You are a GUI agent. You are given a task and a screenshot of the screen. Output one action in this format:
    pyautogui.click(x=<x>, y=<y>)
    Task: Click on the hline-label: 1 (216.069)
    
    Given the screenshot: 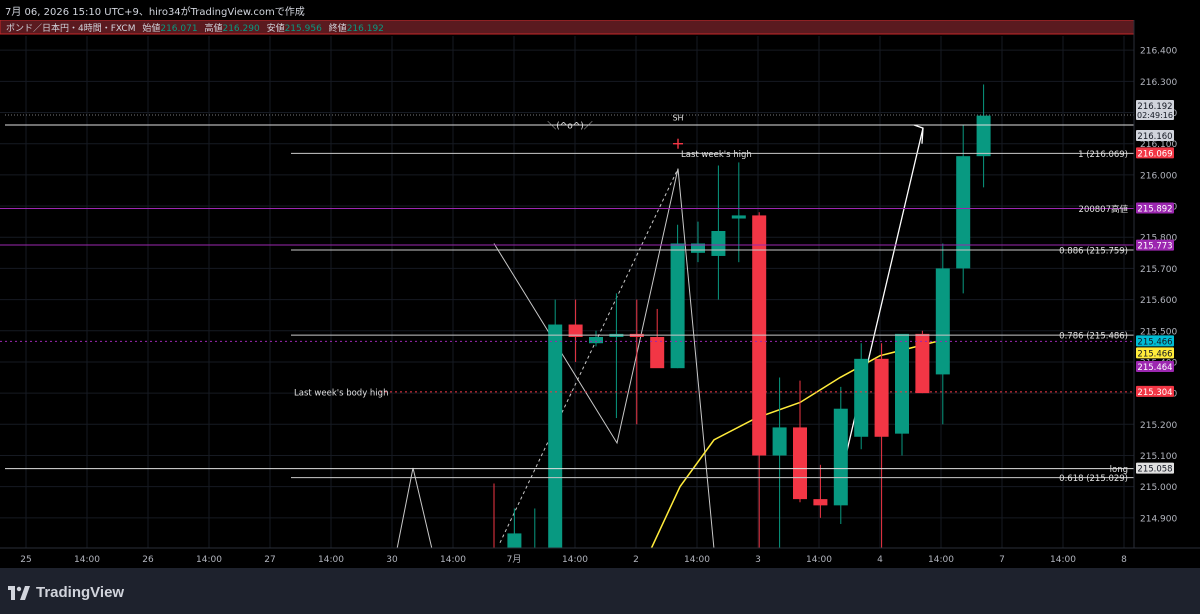 What is the action you would take?
    pyautogui.click(x=1103, y=155)
    